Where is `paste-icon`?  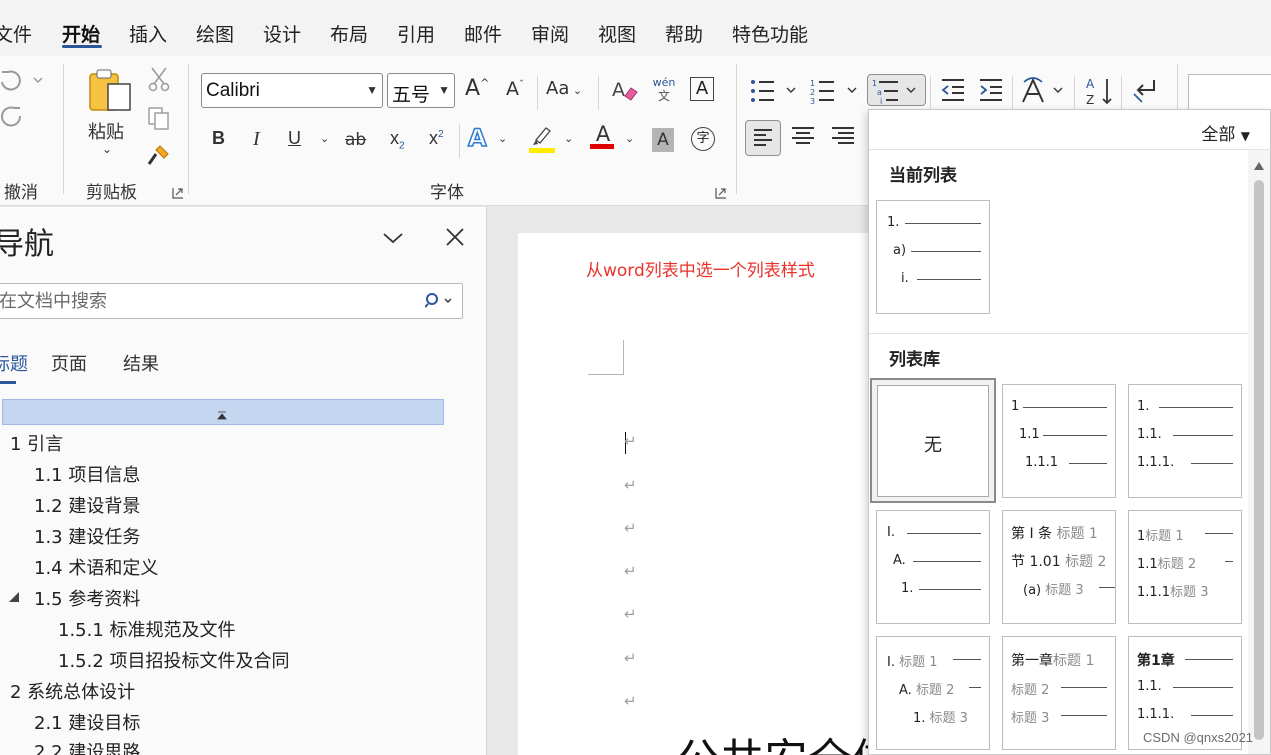 paste-icon is located at coordinates (111, 93).